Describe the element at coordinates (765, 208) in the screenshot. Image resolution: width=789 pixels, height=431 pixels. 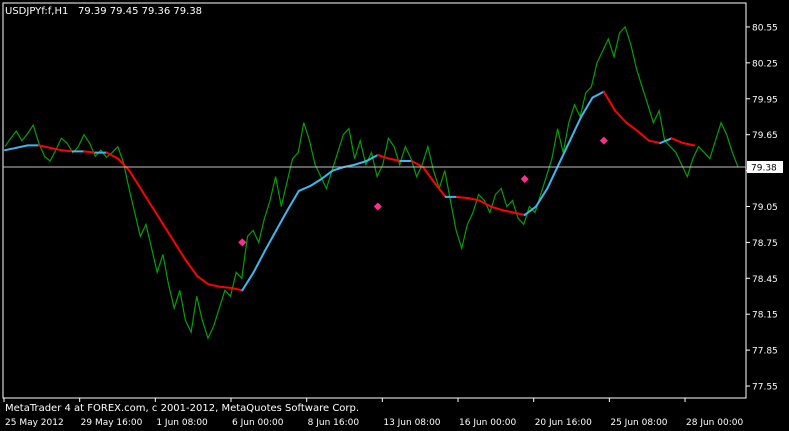
I see `y-tick-label: 79.05` at that location.